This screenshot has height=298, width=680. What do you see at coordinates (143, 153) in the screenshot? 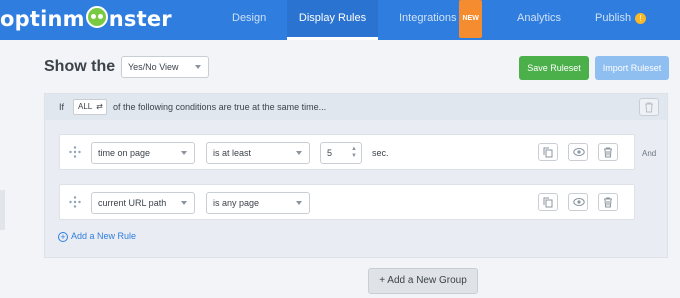
I see `rule-field-select: time on page` at bounding box center [143, 153].